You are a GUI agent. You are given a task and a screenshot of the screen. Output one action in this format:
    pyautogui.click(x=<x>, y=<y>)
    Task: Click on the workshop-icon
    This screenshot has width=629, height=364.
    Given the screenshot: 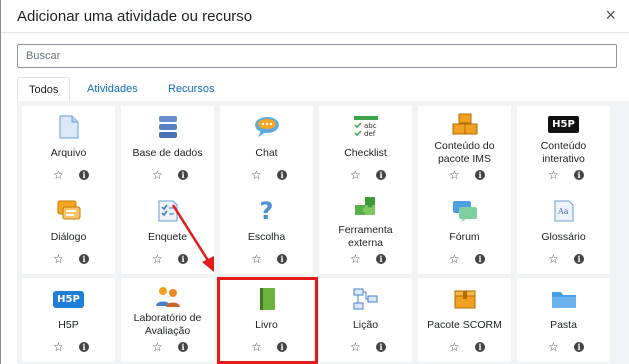 What is the action you would take?
    pyautogui.click(x=167, y=296)
    